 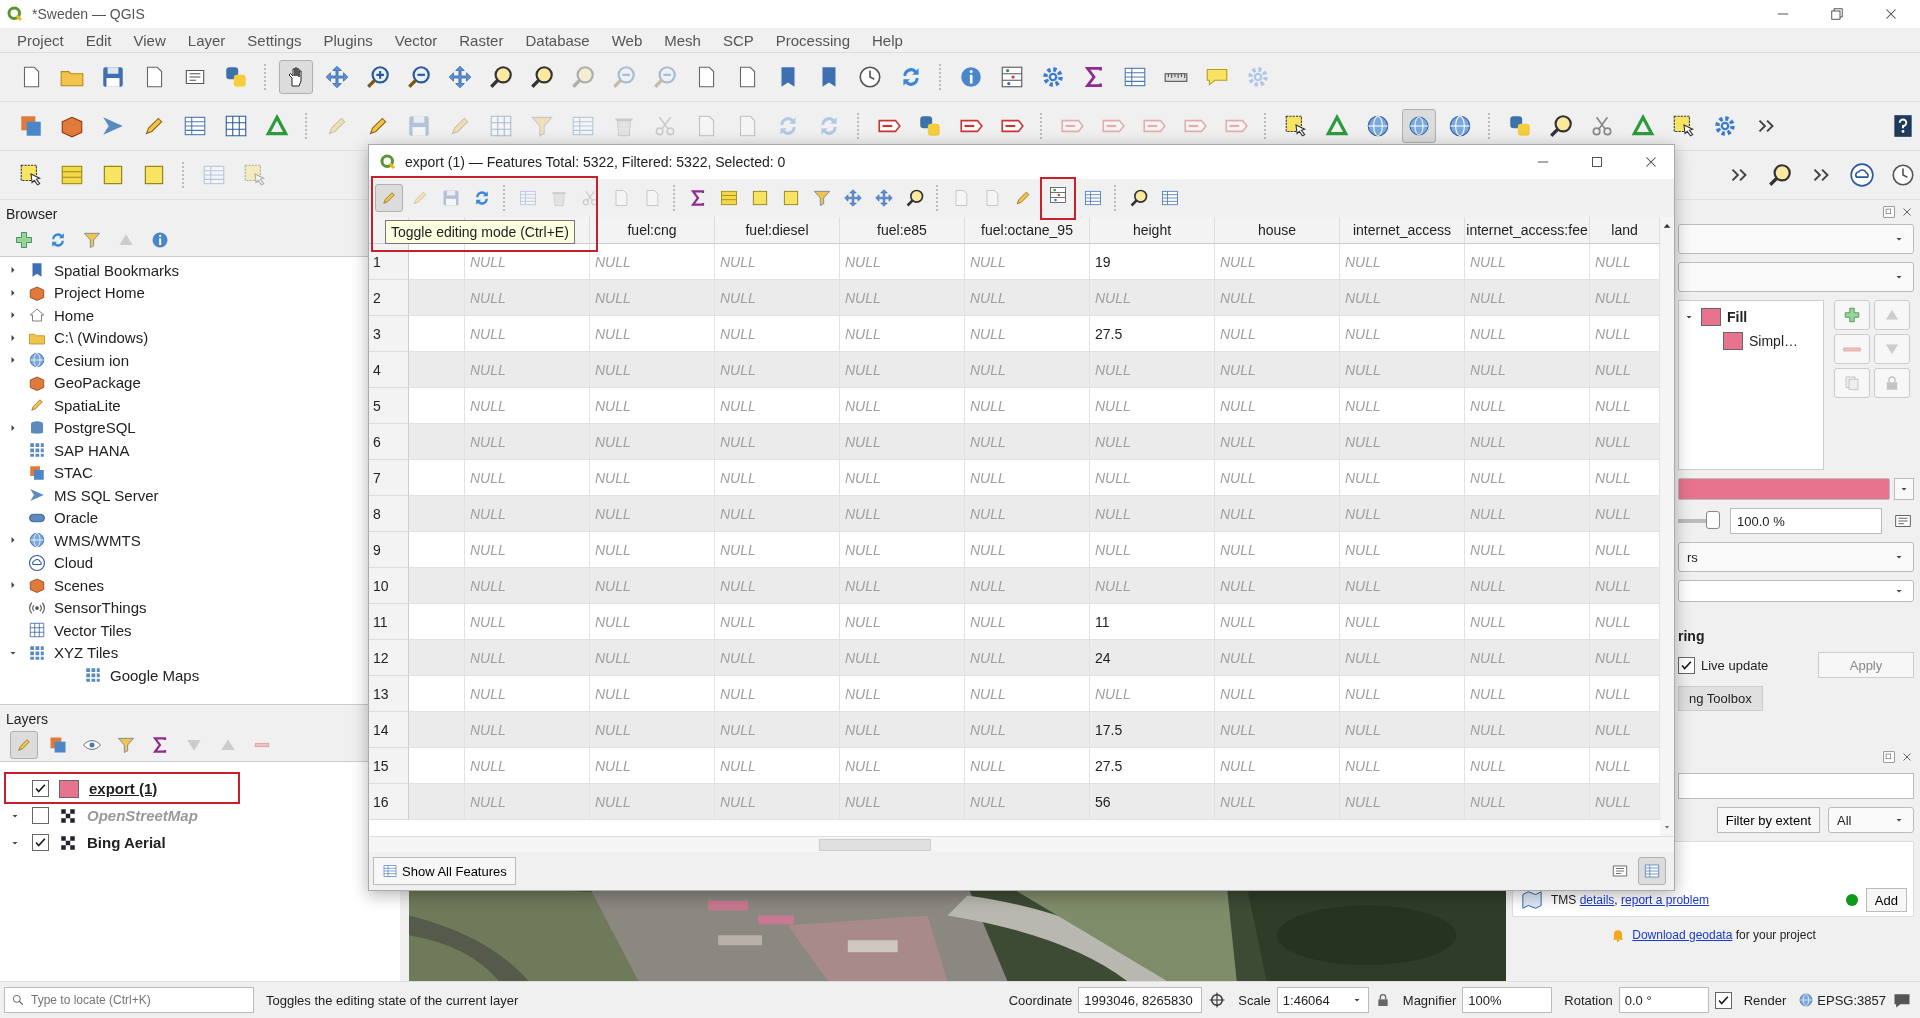 I want to click on table-cell: 24, so click(x=1152, y=658).